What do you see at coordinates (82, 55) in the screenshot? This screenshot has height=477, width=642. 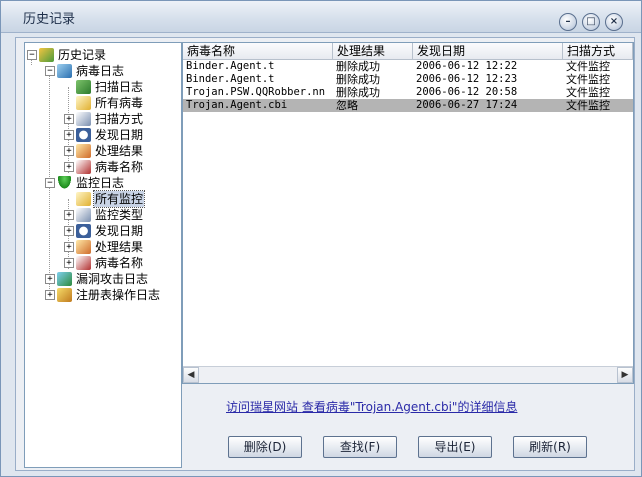 I see `tree-label-root: 历史记录` at bounding box center [82, 55].